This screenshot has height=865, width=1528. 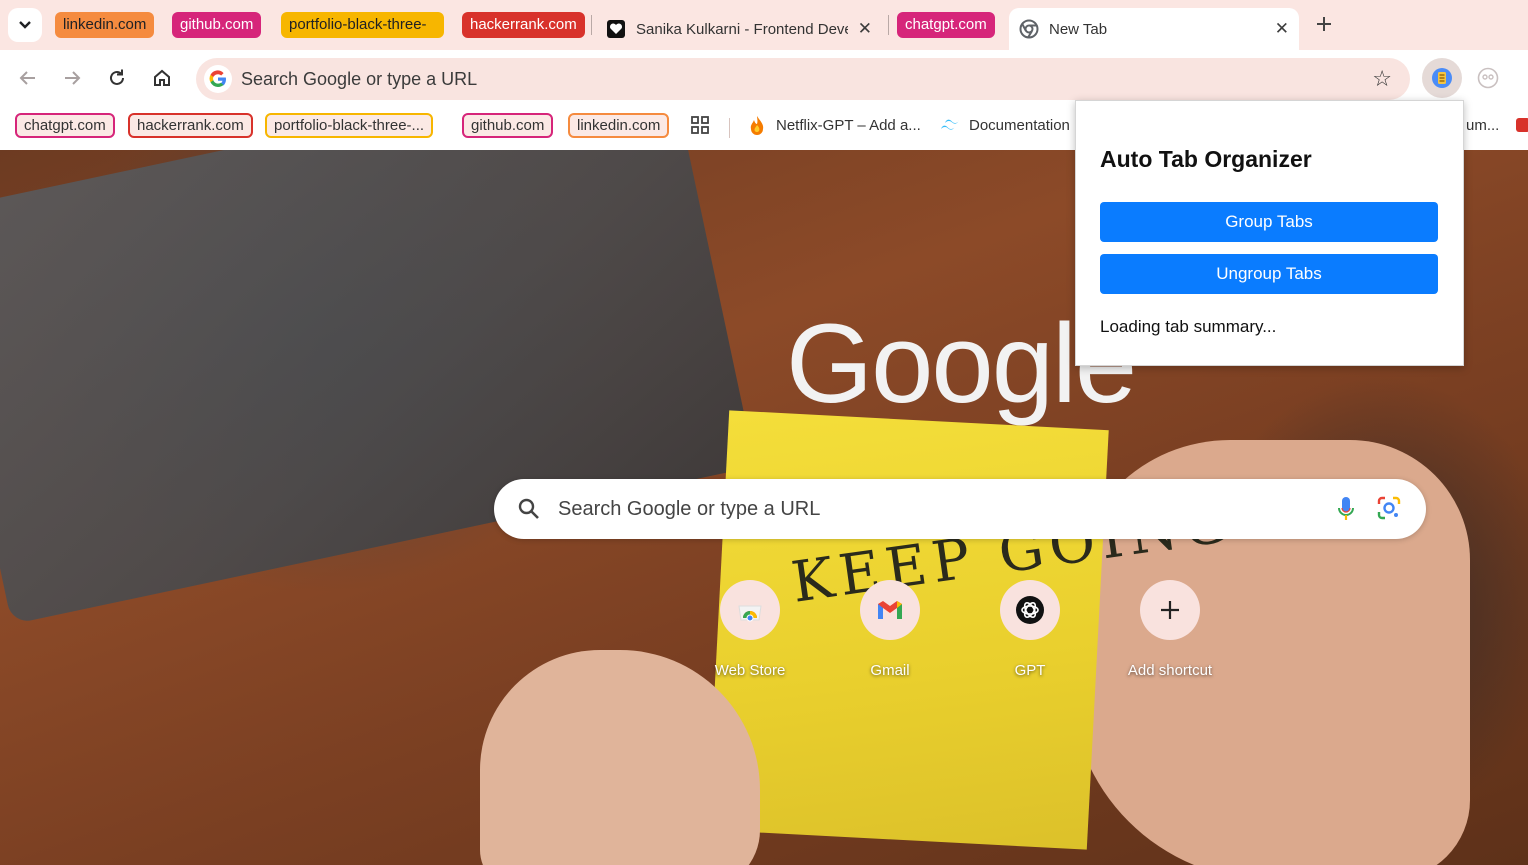 I want to click on popup-title: Auto Tab Organizer, so click(x=1206, y=159).